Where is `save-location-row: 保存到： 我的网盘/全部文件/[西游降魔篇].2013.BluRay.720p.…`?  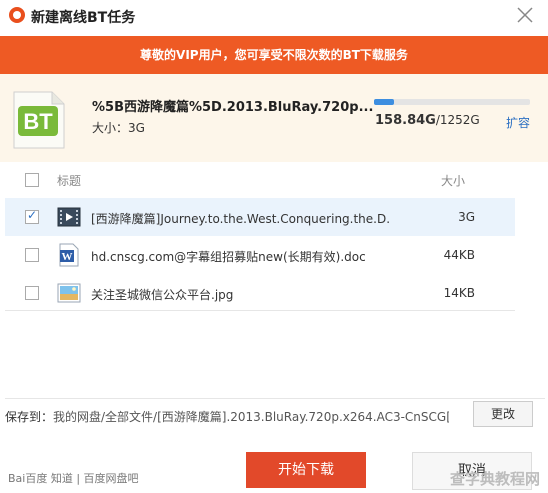
save-location-row: 保存到： 我的网盘/全部文件/[西游降魔篇].2013.BluRay.720p.… is located at coordinates (275, 413).